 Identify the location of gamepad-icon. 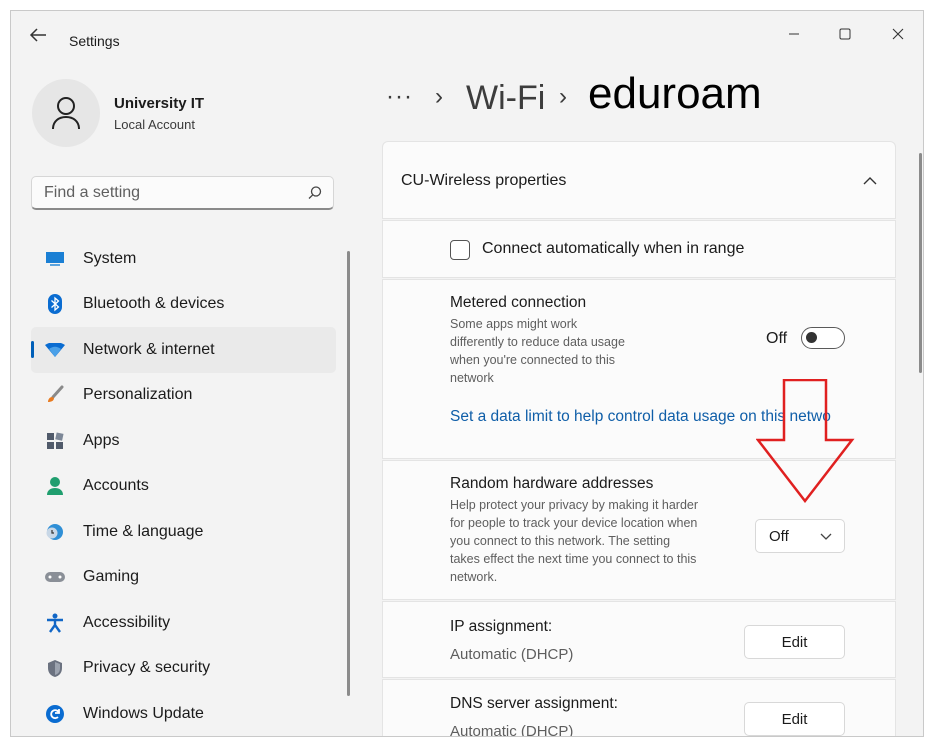
(55, 577).